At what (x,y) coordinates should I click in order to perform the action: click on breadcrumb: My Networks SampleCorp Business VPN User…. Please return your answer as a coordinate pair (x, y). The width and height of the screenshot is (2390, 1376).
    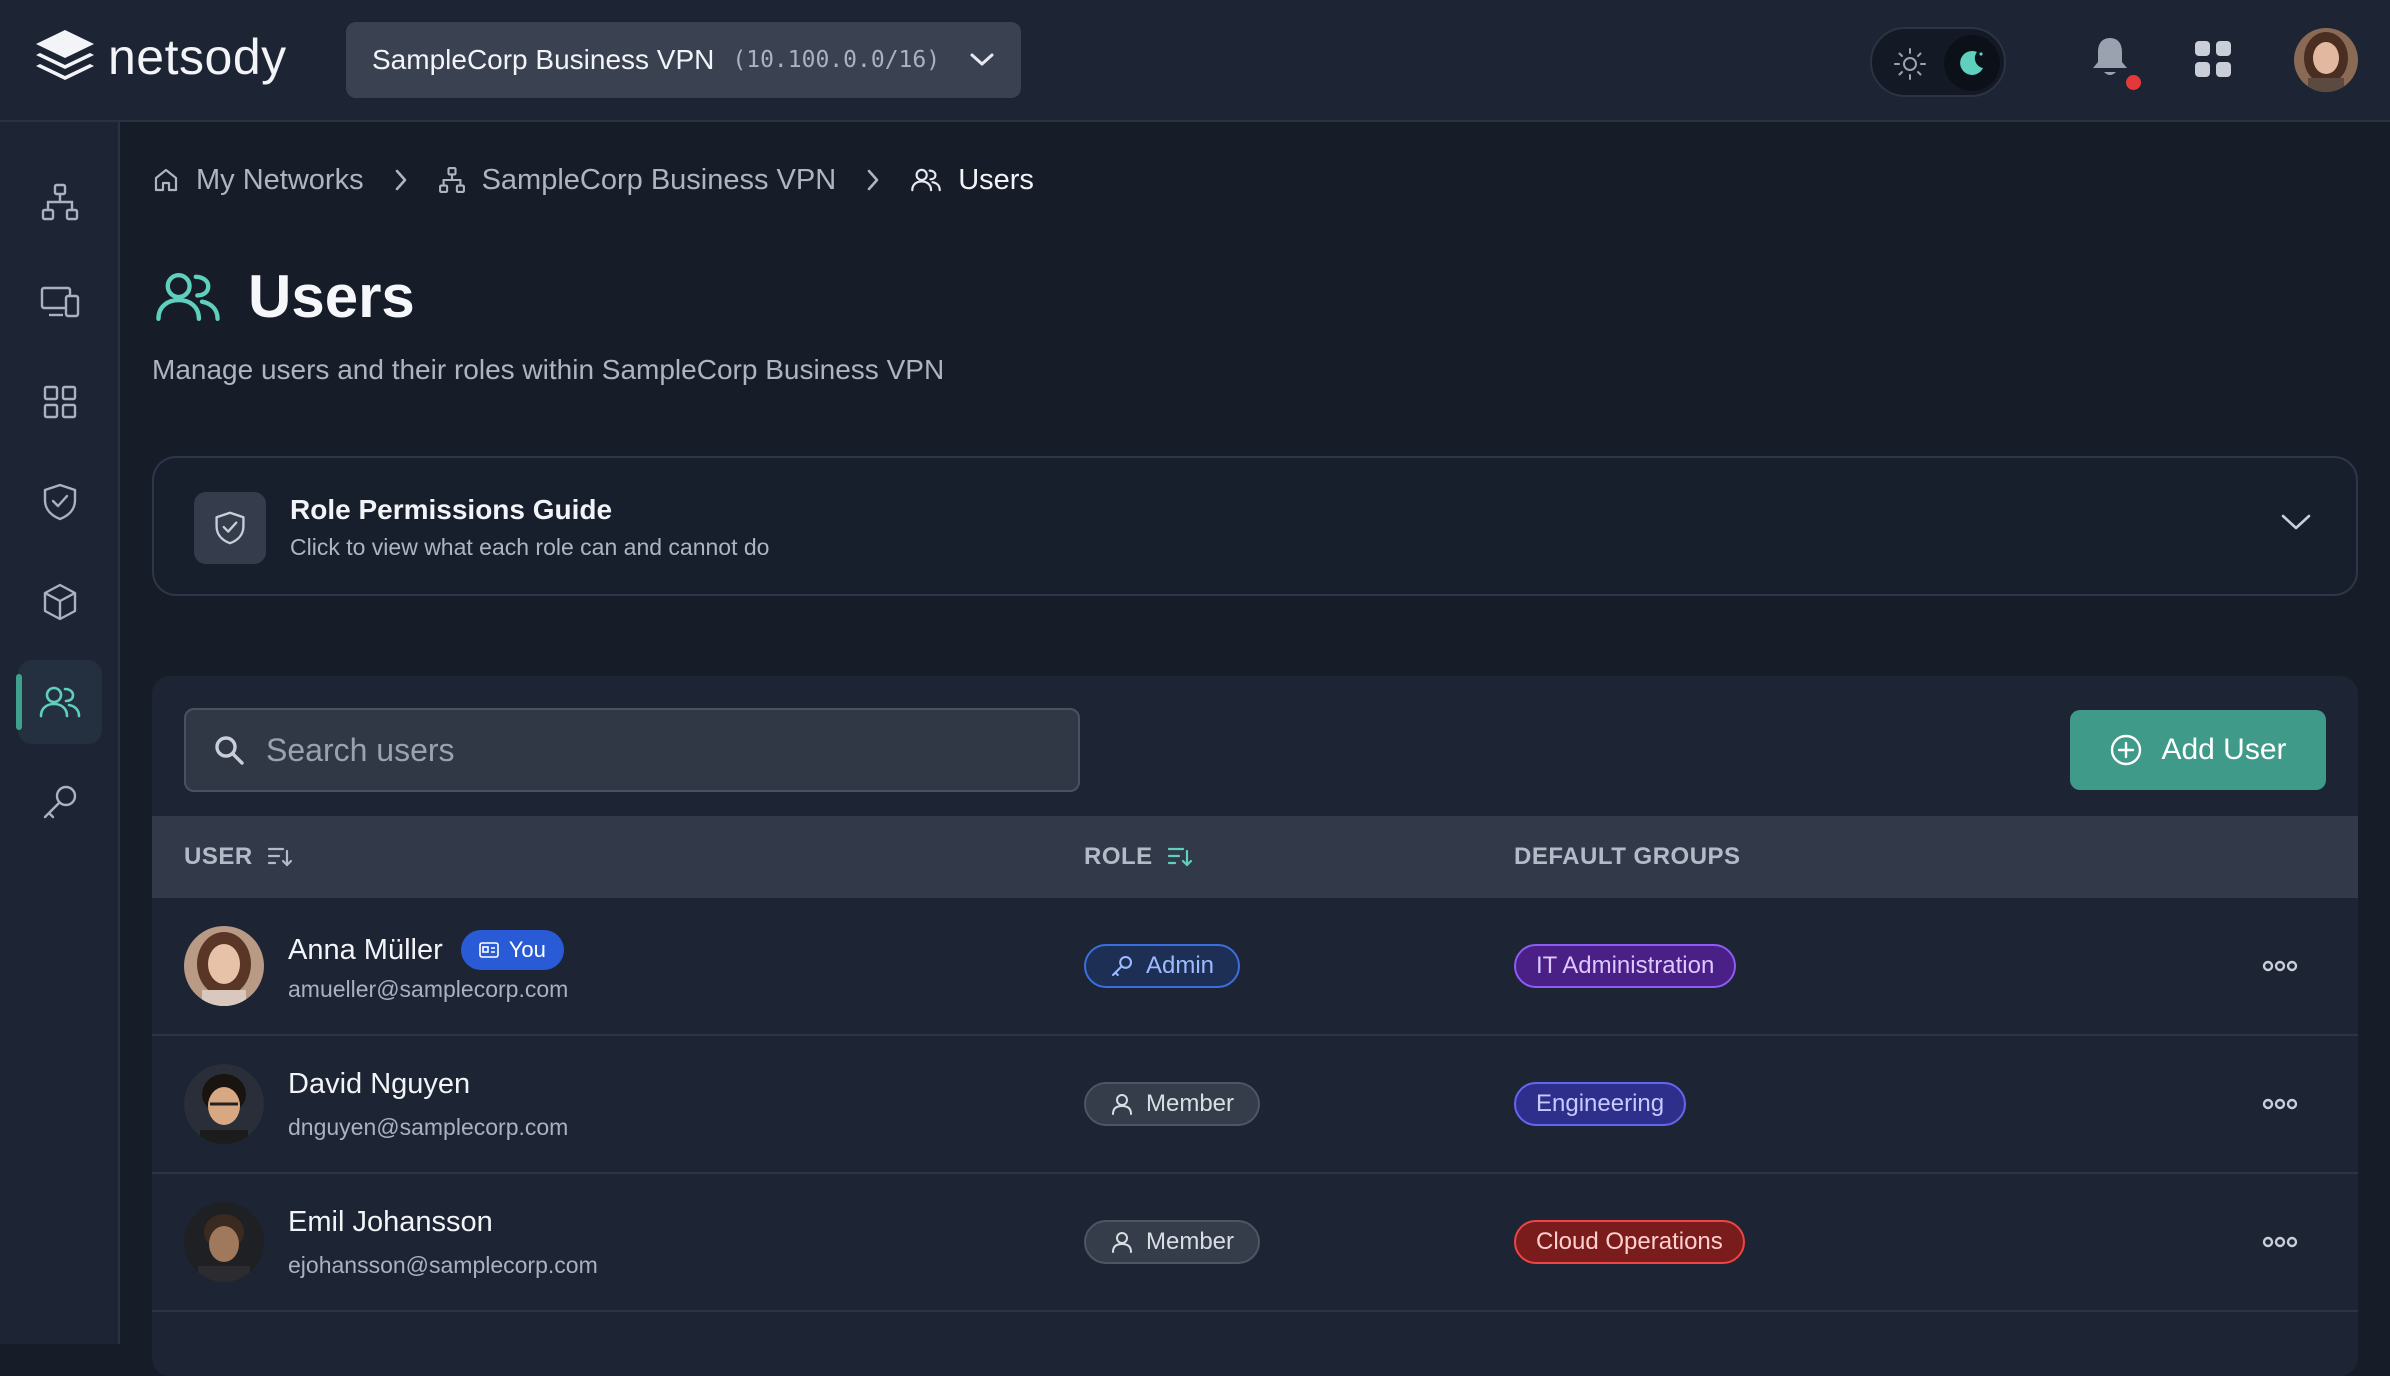
    Looking at the image, I should click on (593, 180).